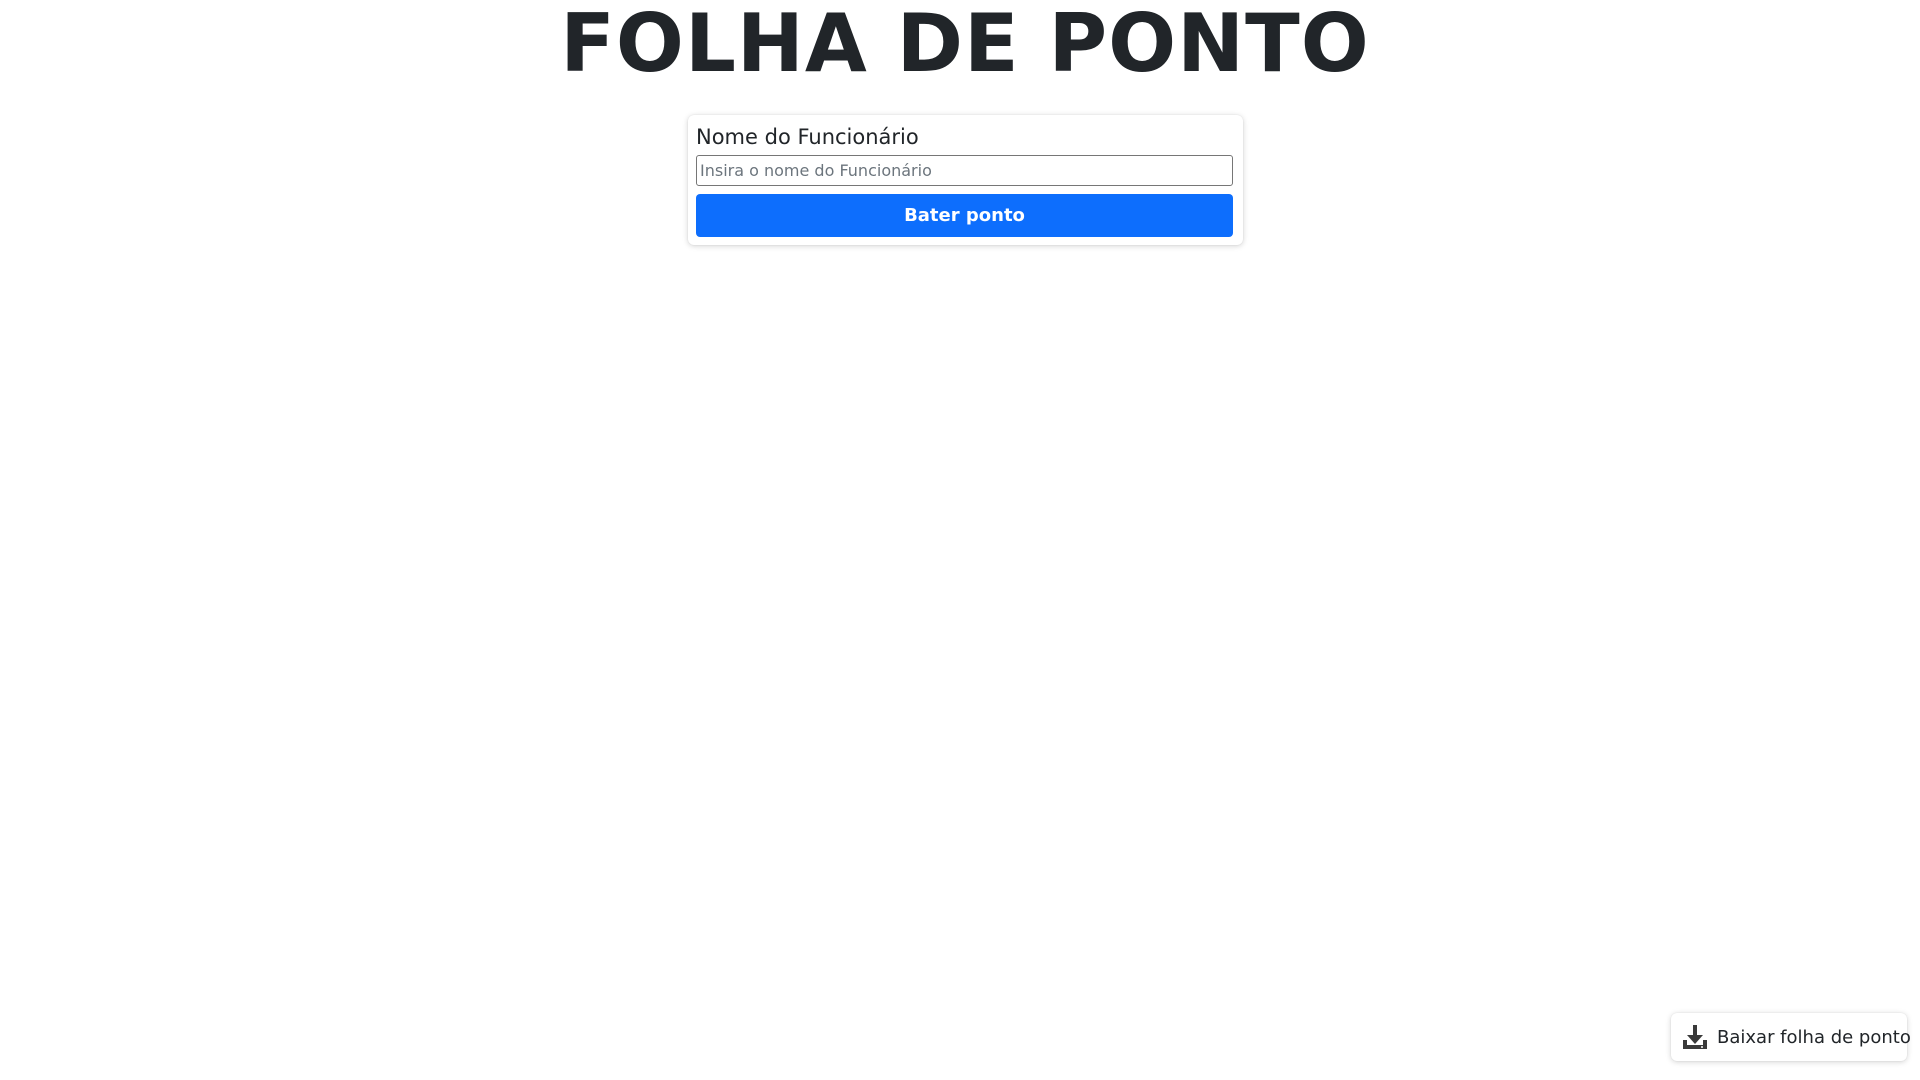 This screenshot has width=1920, height=1080. I want to click on clock-in-button: Bater ponto, so click(964, 215).